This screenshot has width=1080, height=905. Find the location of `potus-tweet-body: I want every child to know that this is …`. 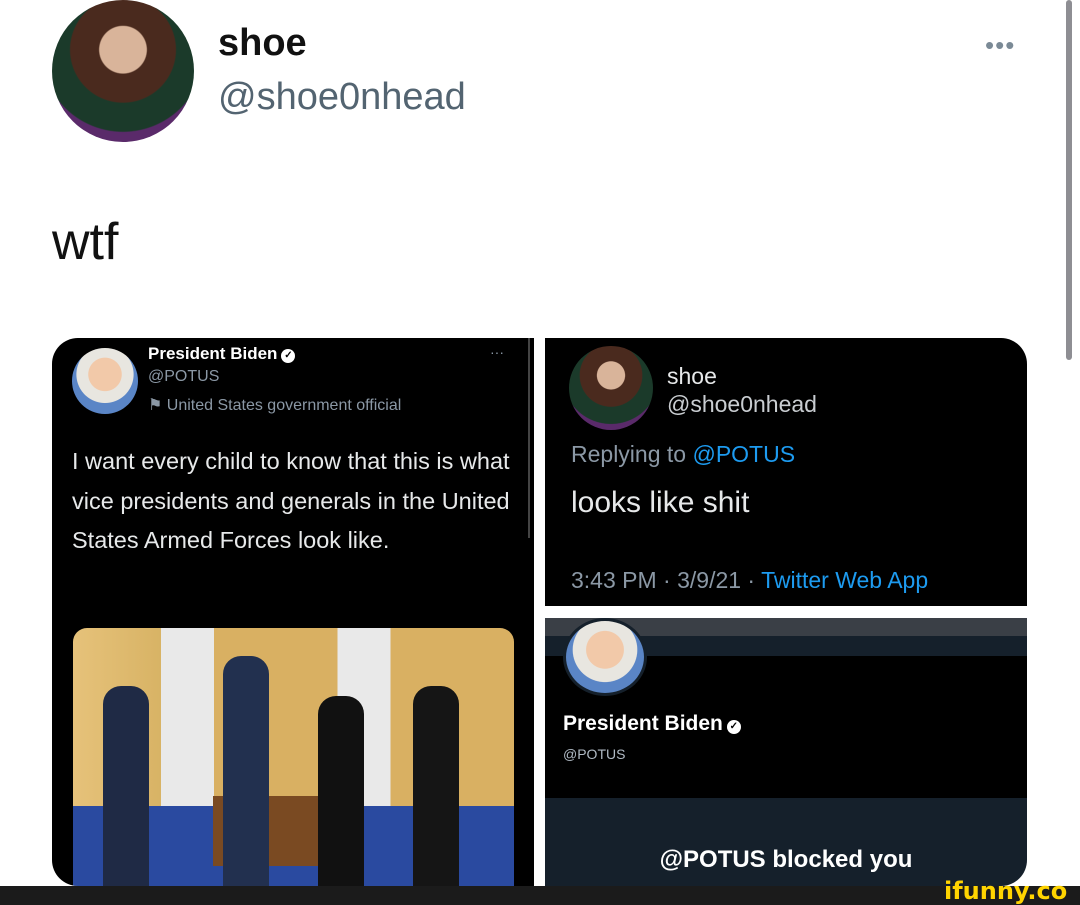

potus-tweet-body: I want every child to know that this is … is located at coordinates (291, 500).